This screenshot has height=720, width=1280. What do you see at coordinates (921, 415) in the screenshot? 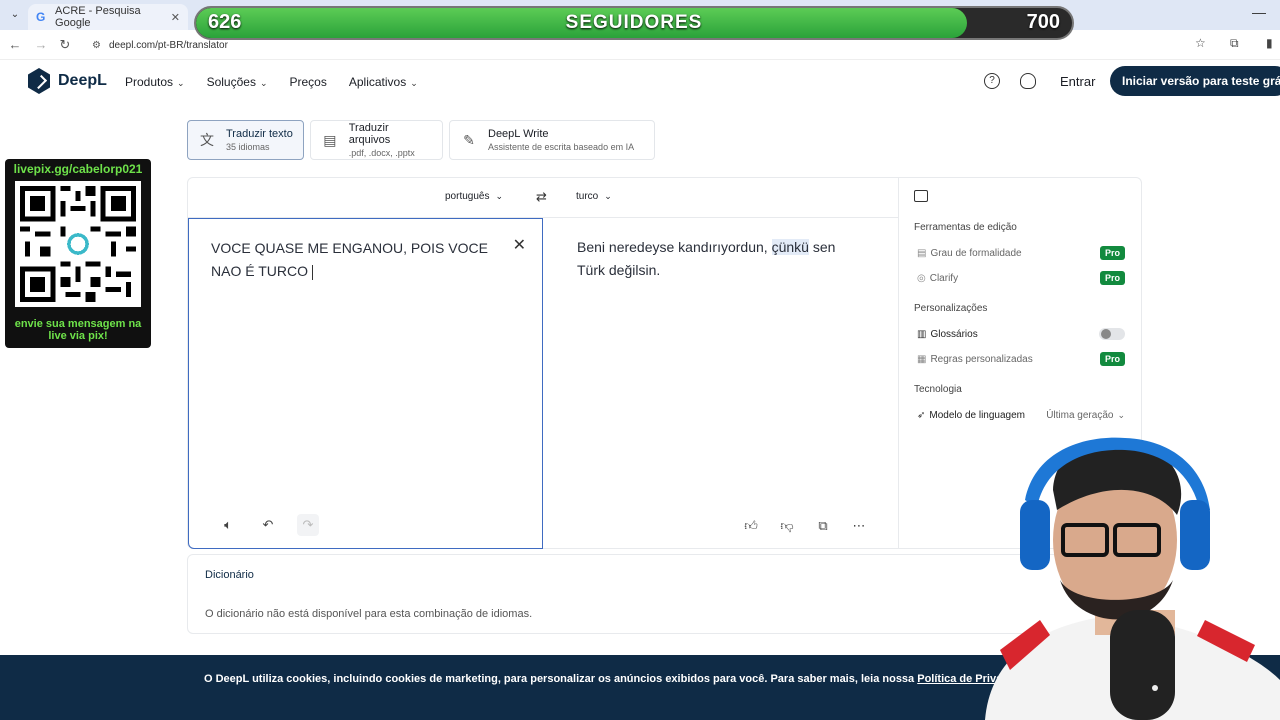
I see `rocket-icon: ➶` at bounding box center [921, 415].